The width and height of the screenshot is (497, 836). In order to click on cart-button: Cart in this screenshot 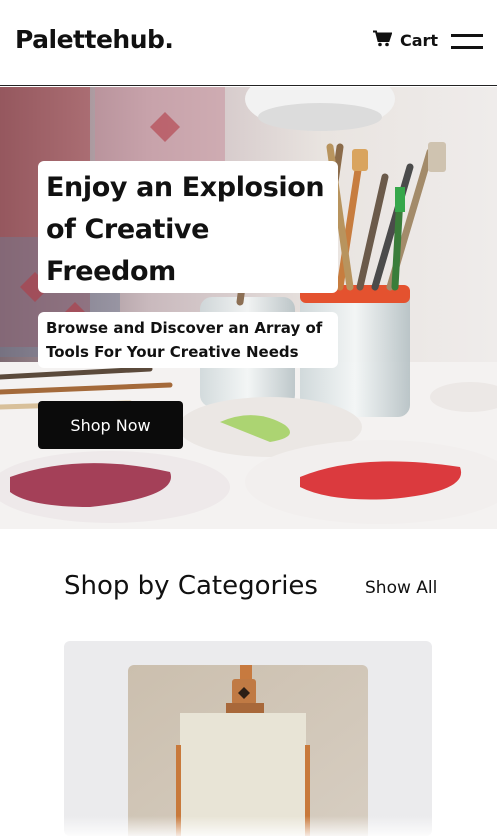, I will do `click(405, 40)`.